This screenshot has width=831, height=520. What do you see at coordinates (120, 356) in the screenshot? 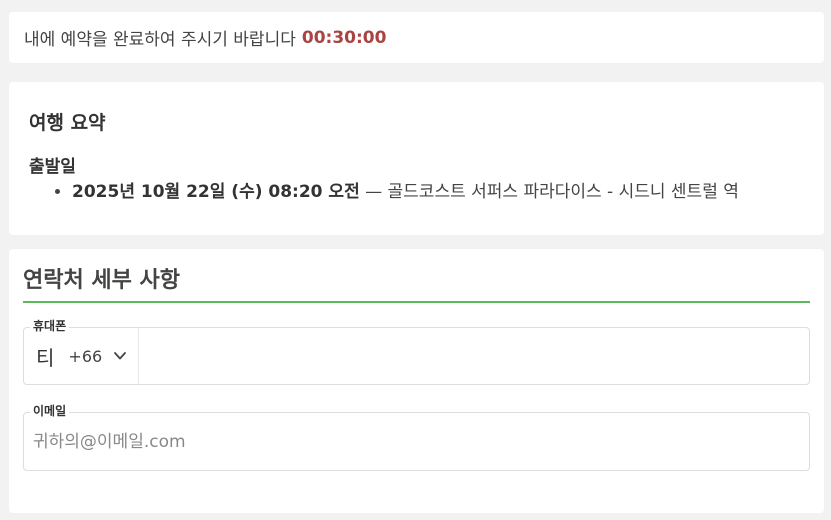
I see `chevron-down-icon` at bounding box center [120, 356].